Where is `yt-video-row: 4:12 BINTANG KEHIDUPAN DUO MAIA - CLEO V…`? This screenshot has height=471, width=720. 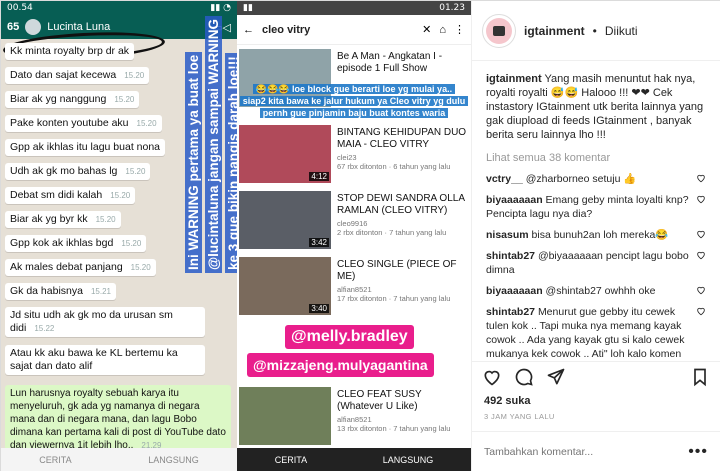
yt-video-row: 4:12 BINTANG KEHIDUPAN DUO MAIA - CLEO V… is located at coordinates (354, 156).